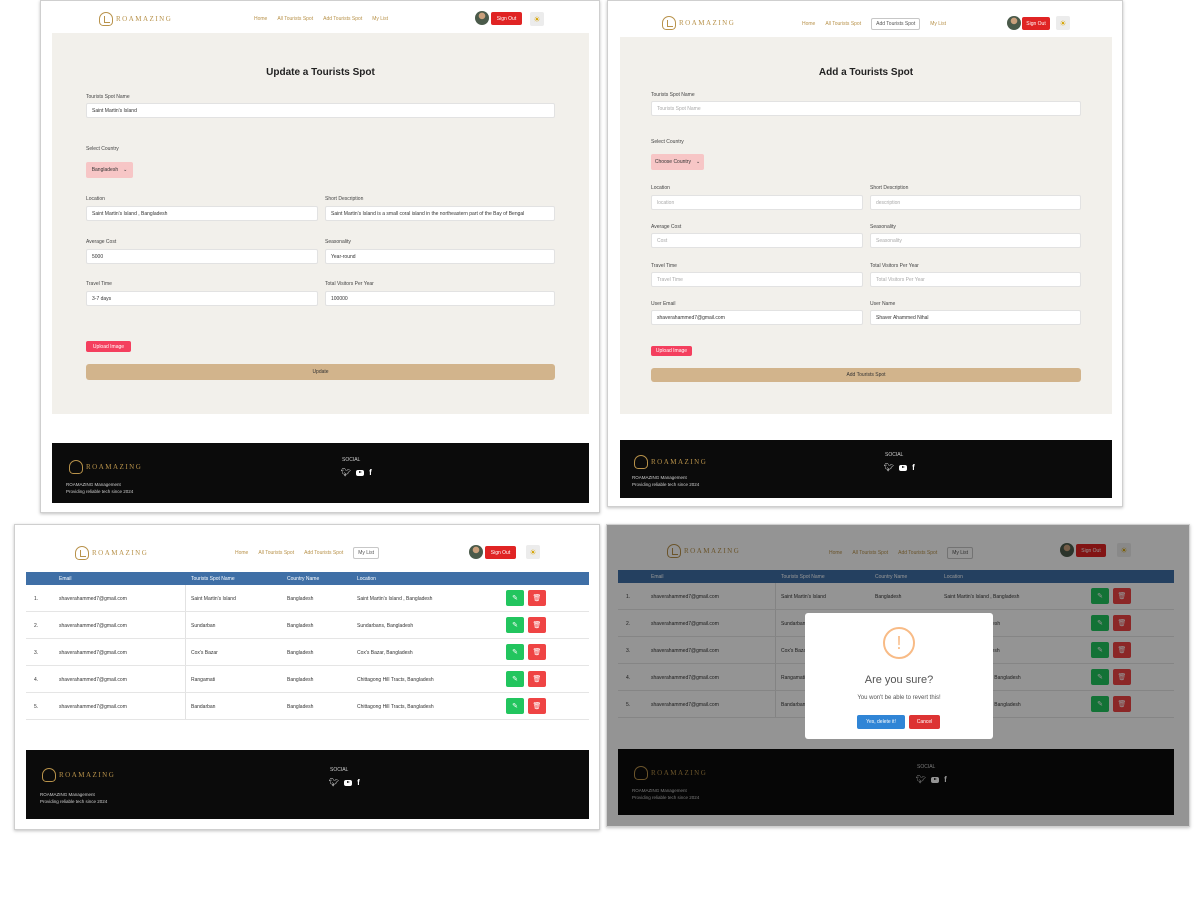  Describe the element at coordinates (677, 162) in the screenshot. I see `country-select: Choose Country ⌄` at that location.